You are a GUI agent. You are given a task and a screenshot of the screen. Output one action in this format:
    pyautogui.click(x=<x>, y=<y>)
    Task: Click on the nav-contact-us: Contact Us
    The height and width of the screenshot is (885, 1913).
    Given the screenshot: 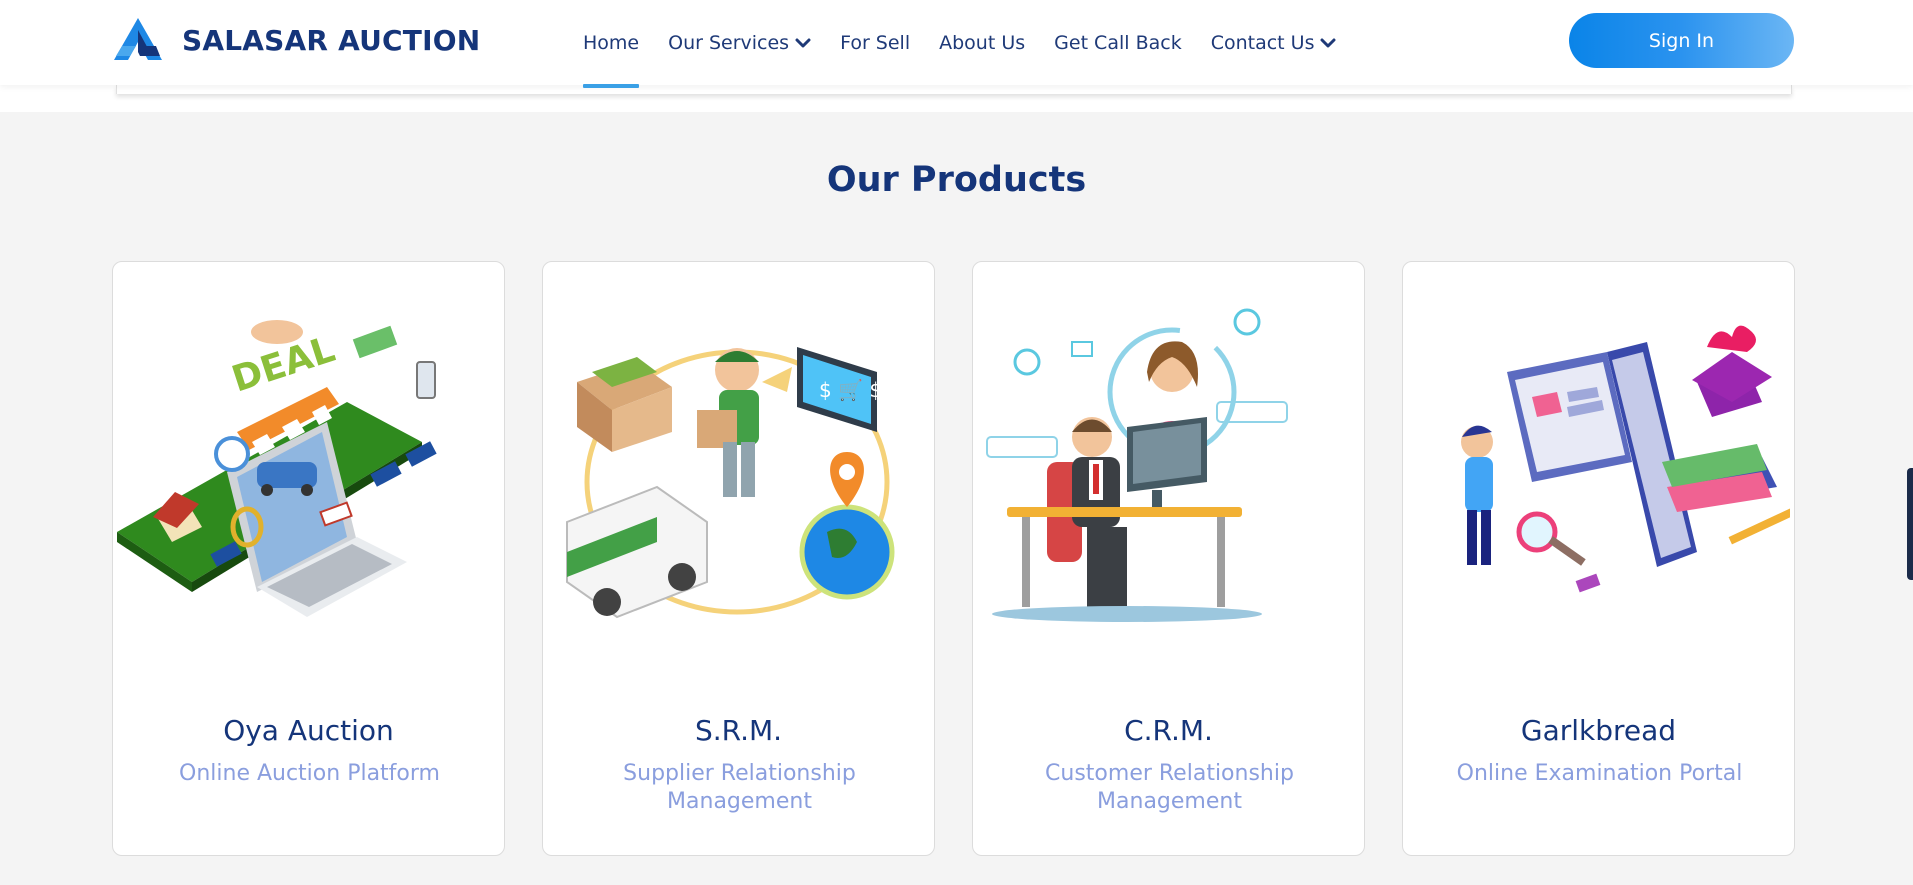 What is the action you would take?
    pyautogui.click(x=1274, y=42)
    